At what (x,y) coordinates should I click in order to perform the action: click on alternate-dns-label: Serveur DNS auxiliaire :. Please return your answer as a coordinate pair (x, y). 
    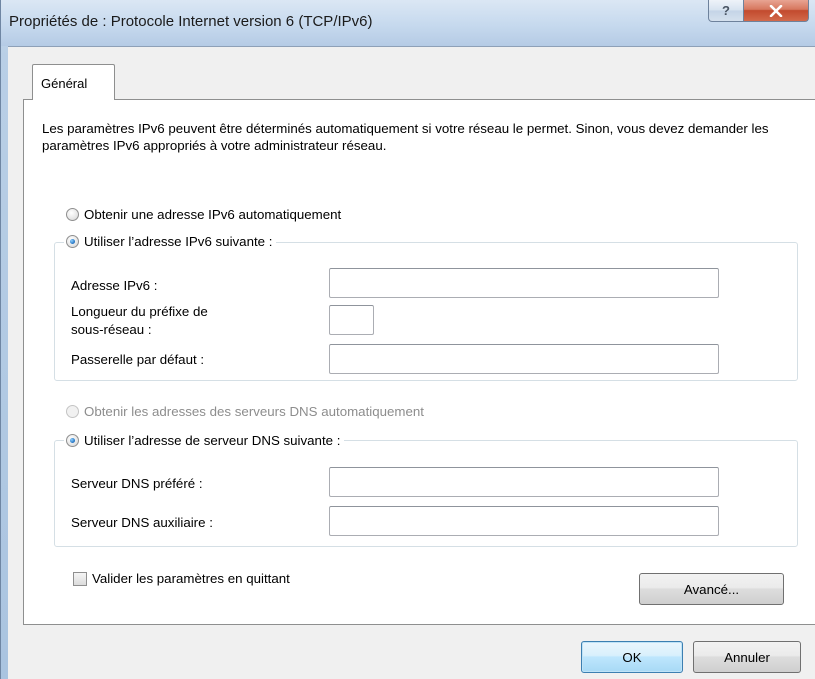
    Looking at the image, I should click on (142, 522).